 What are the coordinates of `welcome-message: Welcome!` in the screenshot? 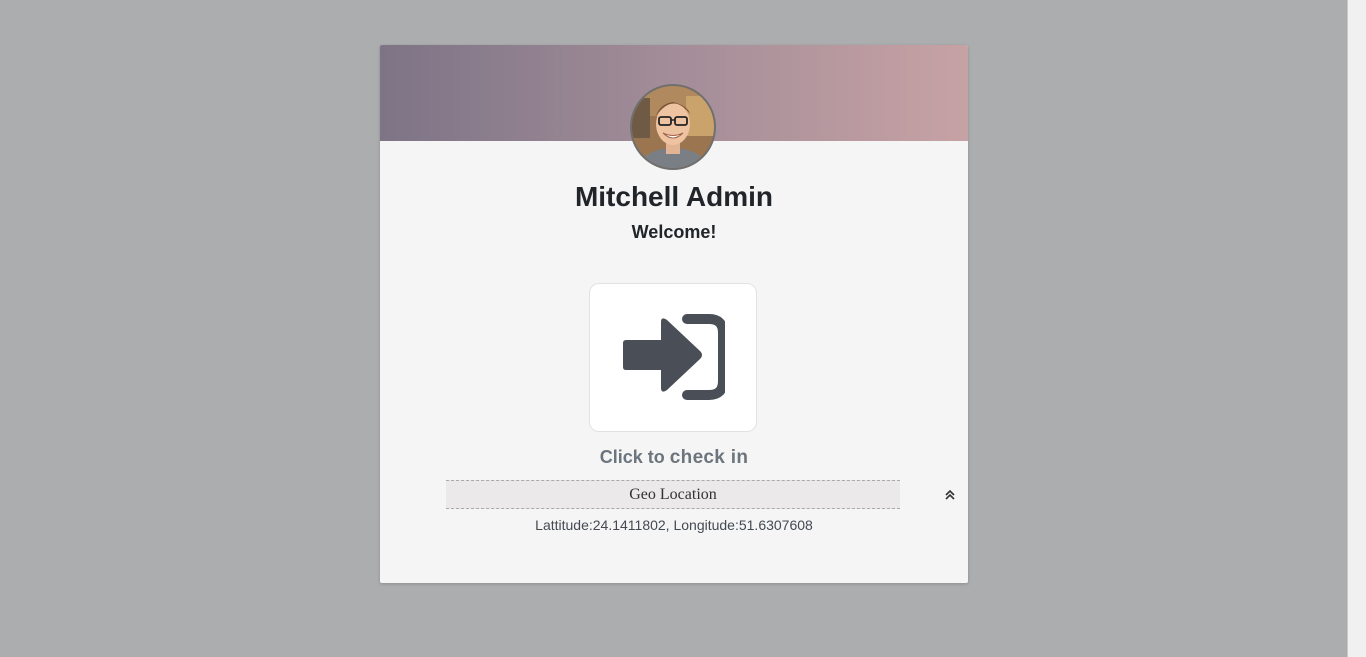 It's located at (674, 232).